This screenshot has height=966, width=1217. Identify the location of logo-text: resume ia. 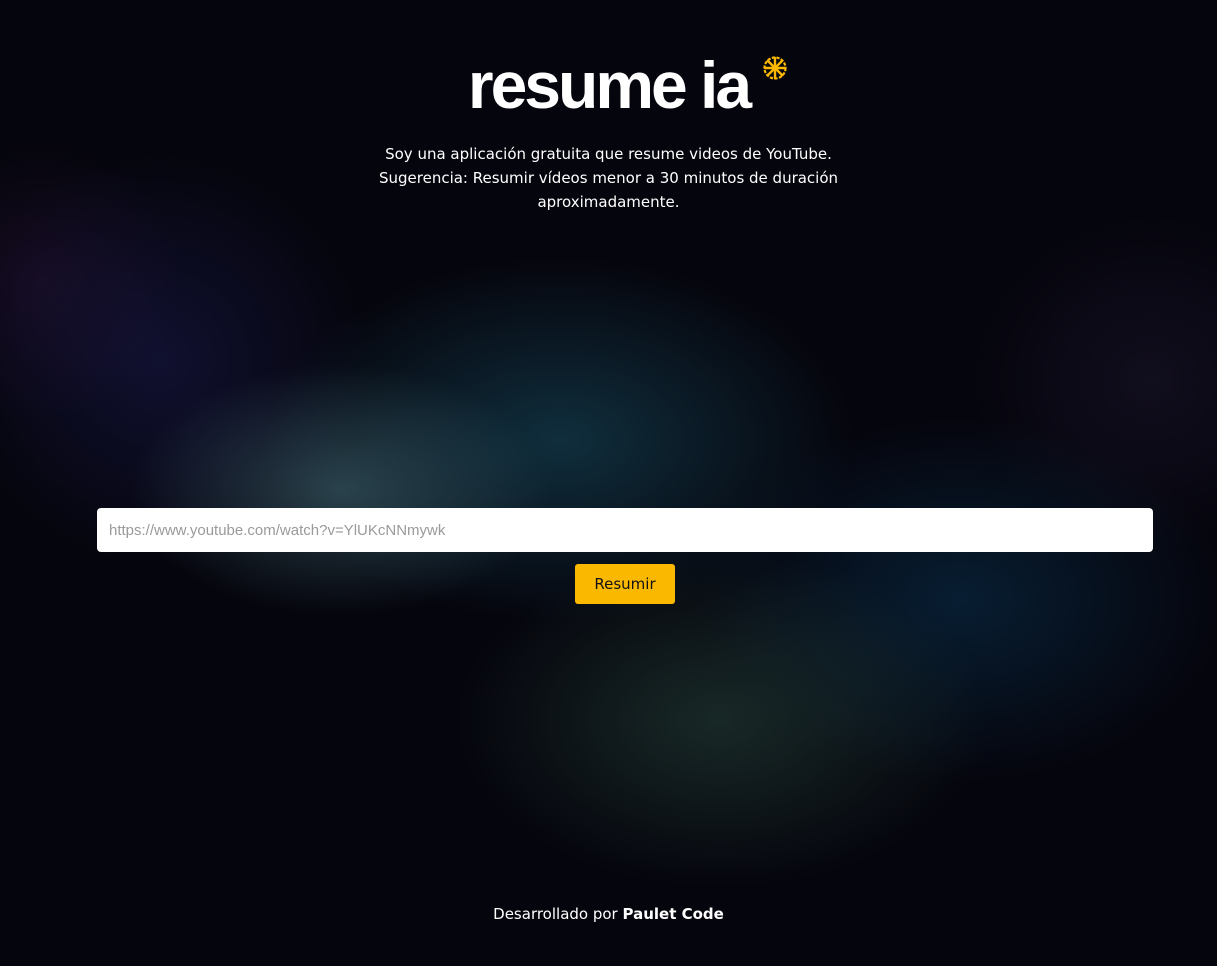
(609, 85).